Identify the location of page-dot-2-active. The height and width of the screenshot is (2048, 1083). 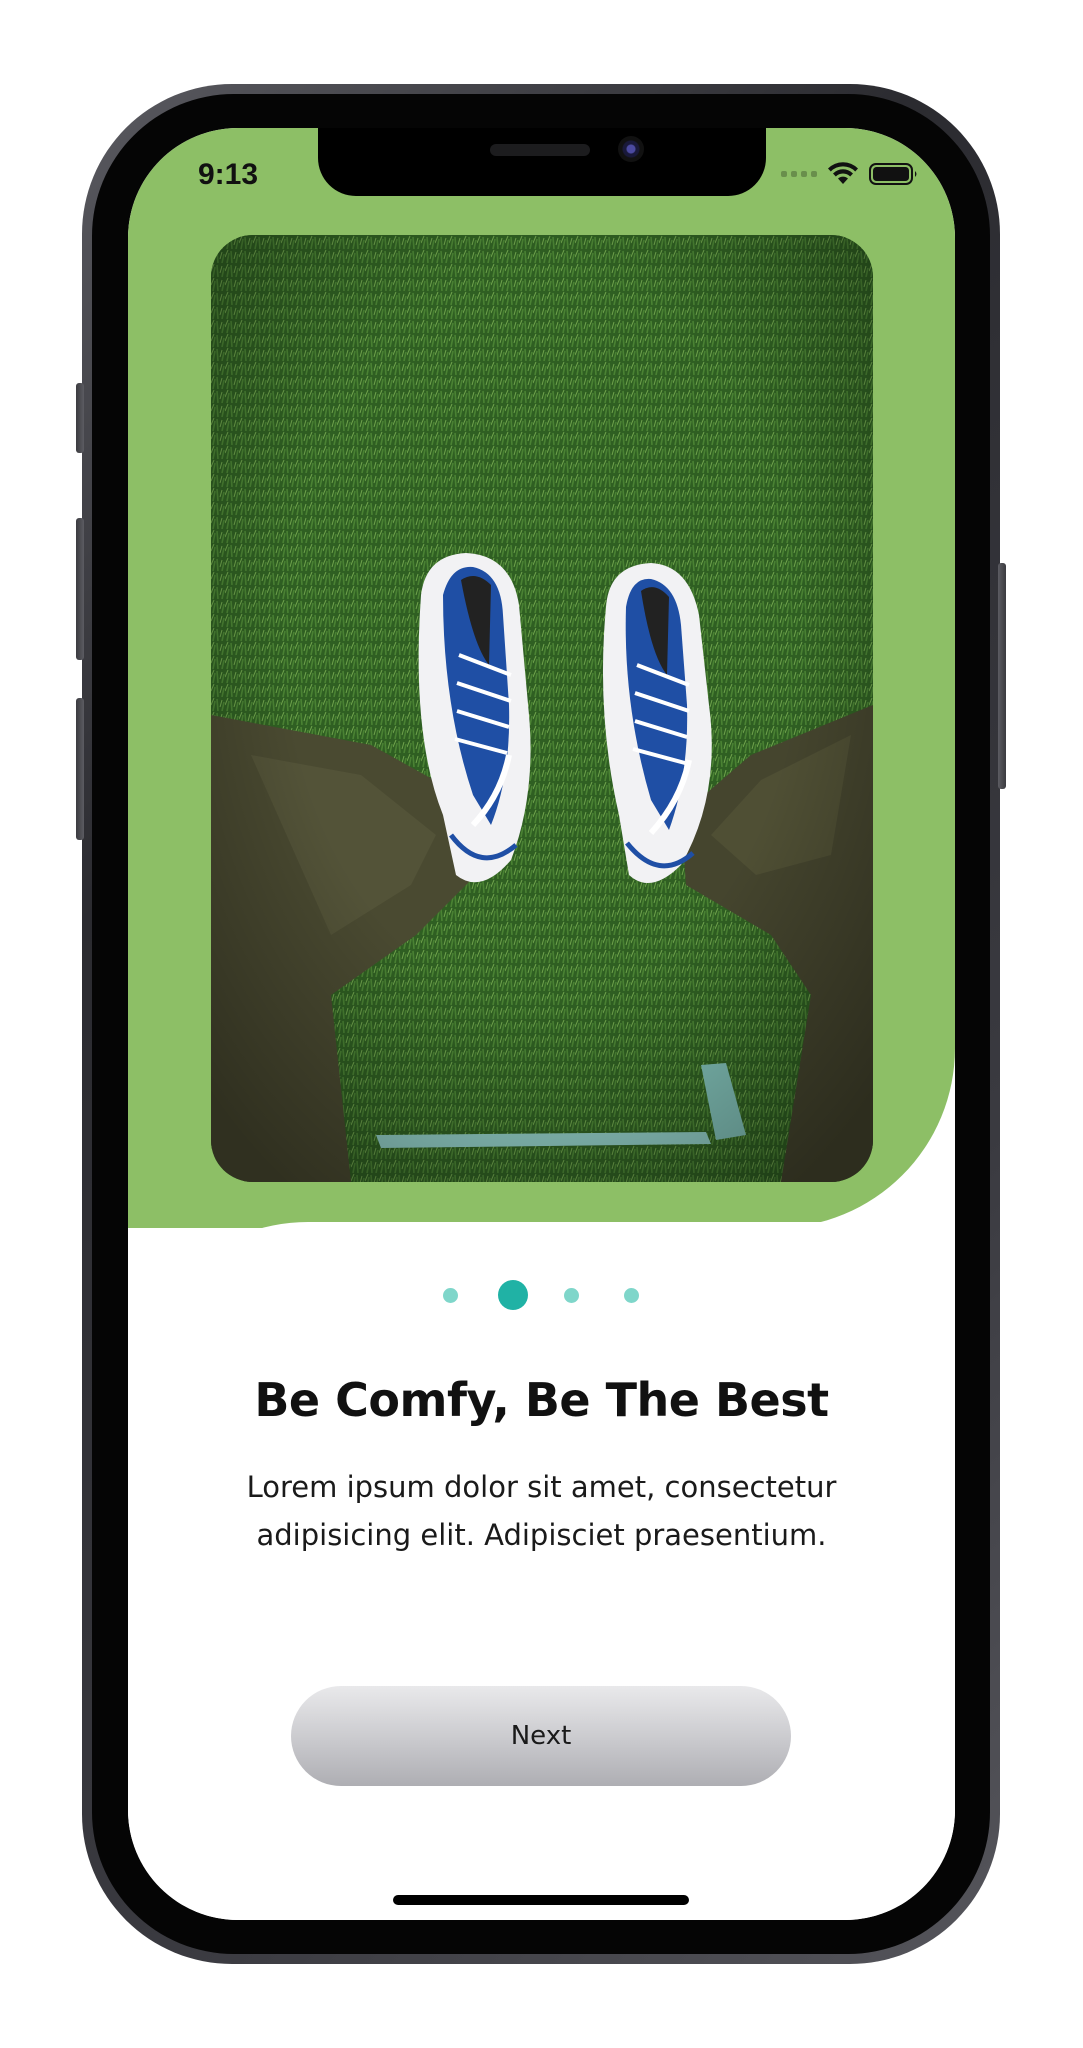
(513, 1295).